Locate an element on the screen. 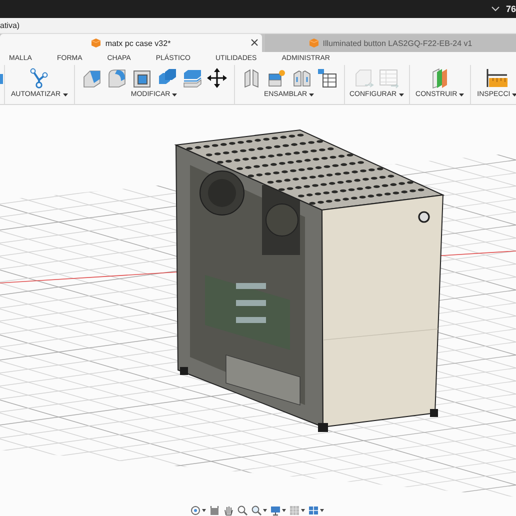 This screenshot has width=516, height=516. move-icon is located at coordinates (217, 78).